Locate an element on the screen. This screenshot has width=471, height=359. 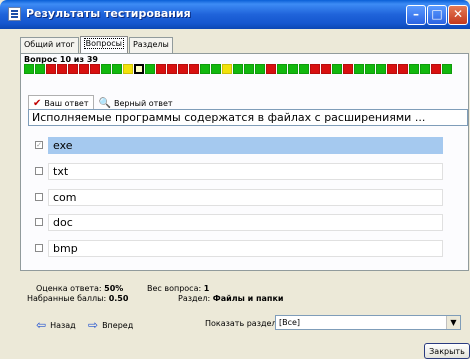
answer-text: com is located at coordinates (245, 197).